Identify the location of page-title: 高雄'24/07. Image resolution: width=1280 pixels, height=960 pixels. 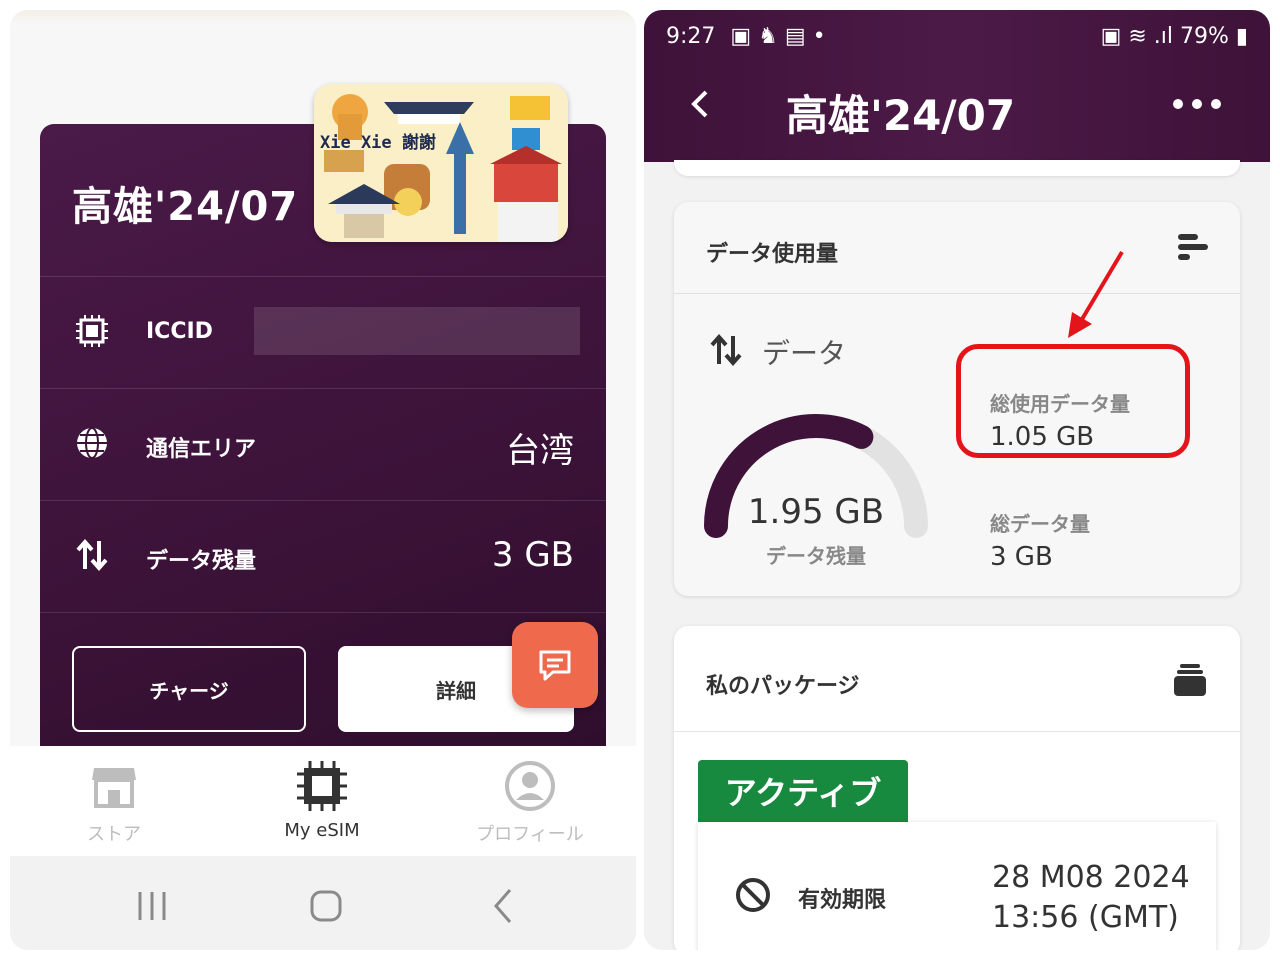
(901, 115).